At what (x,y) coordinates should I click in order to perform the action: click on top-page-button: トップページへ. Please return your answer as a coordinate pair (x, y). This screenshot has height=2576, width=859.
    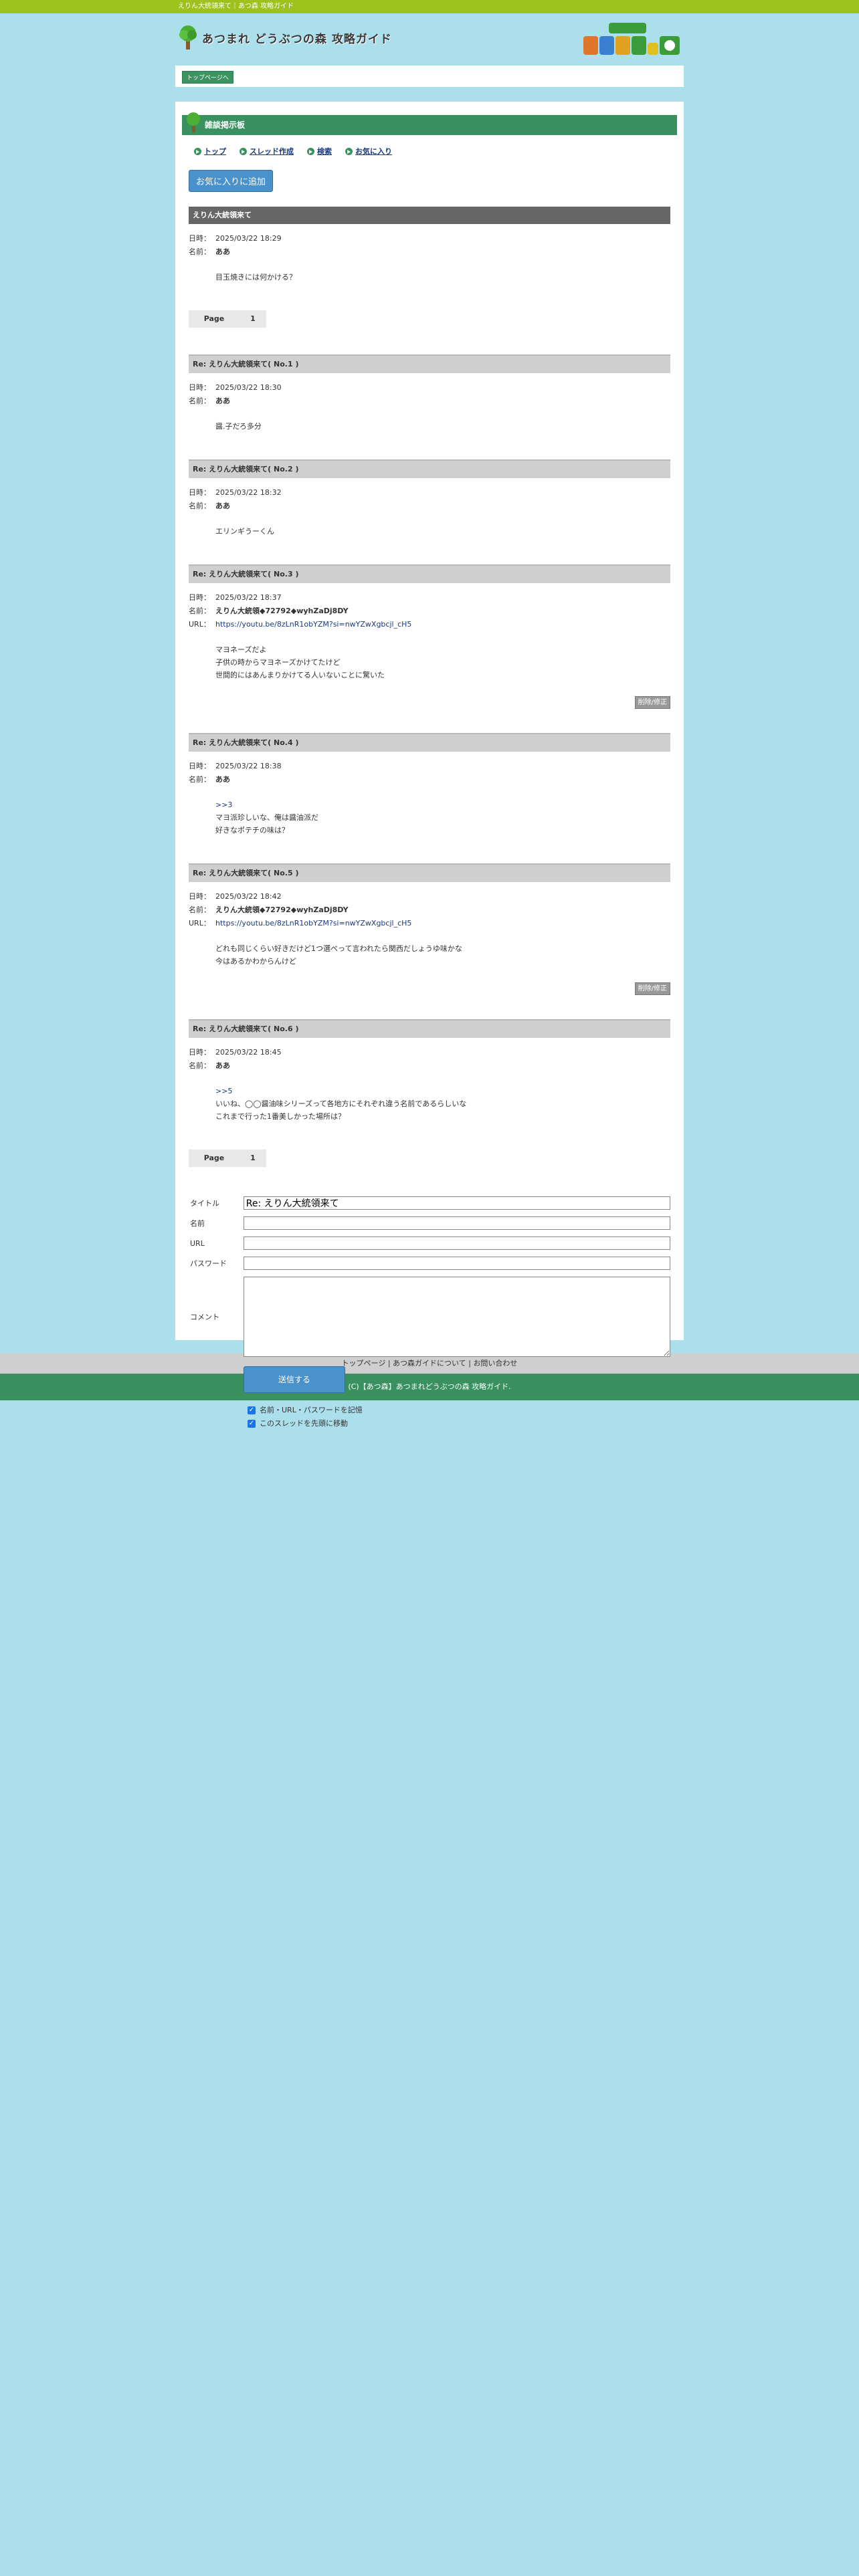
    Looking at the image, I should click on (207, 77).